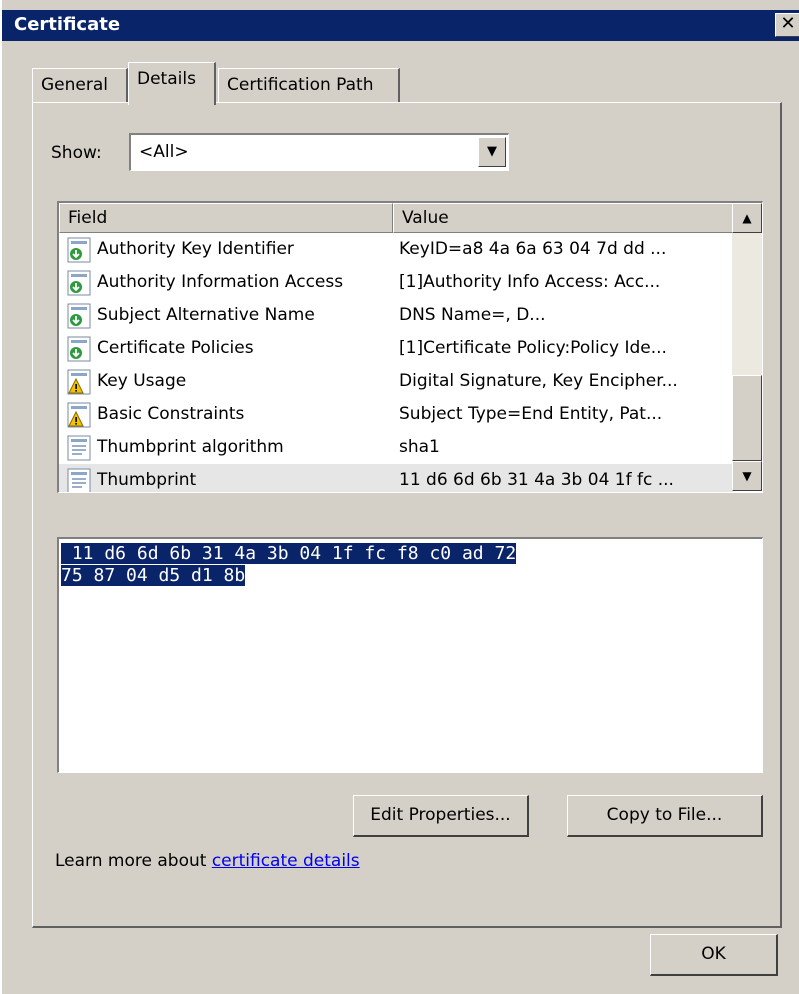 The image size is (799, 994). What do you see at coordinates (300, 85) in the screenshot?
I see `tab-certification-path-label: Certification Path` at bounding box center [300, 85].